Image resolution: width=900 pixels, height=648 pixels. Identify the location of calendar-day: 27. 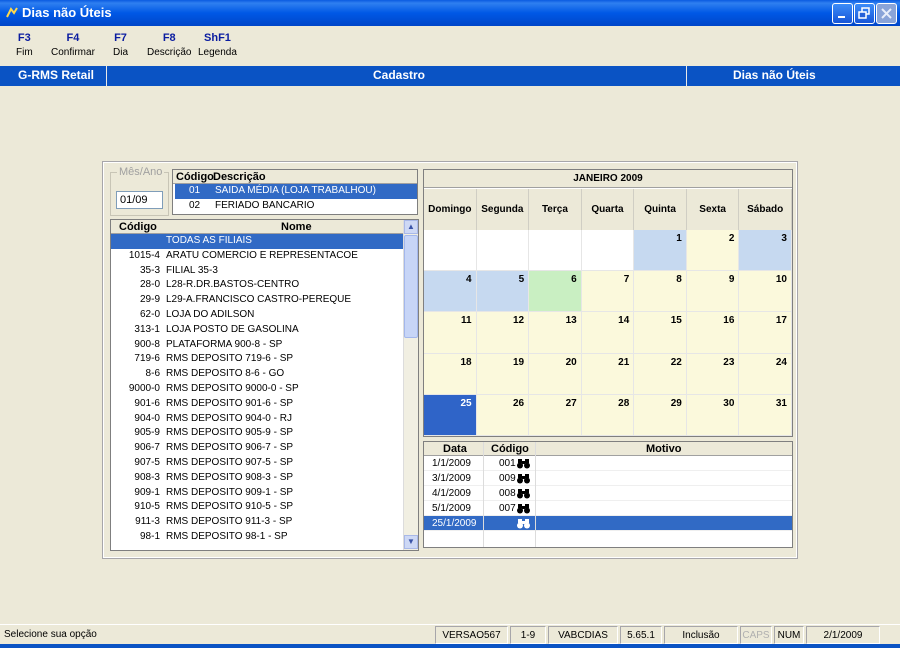
(555, 415).